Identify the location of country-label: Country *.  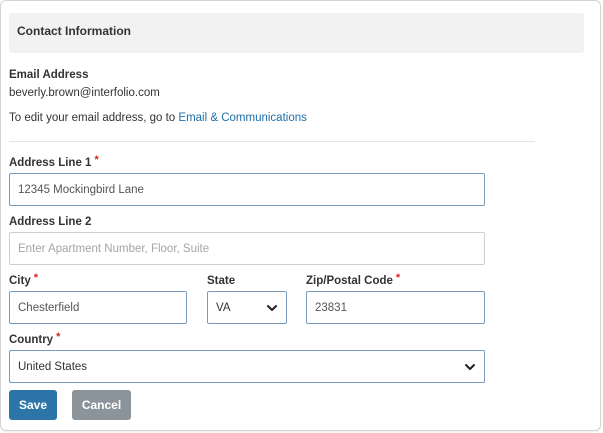
(35, 338).